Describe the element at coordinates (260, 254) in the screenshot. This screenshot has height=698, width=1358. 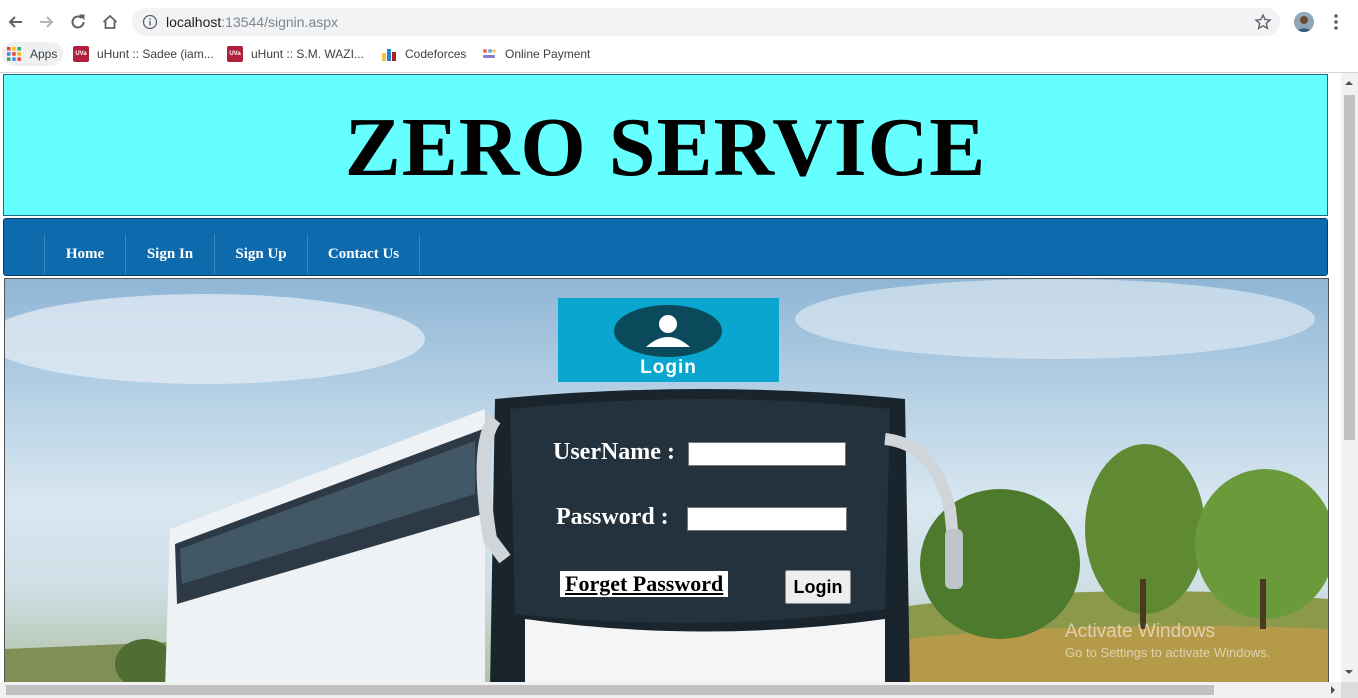
I see `nav-sign-up: Sign Up` at that location.